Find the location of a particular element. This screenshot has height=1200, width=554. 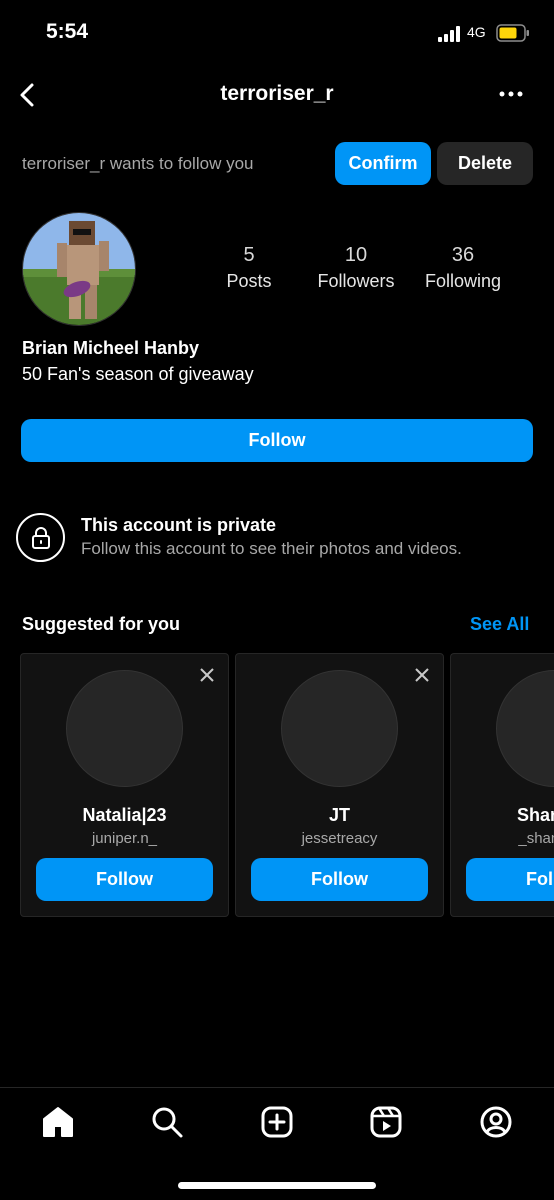

followers-stat: 10 Followers is located at coordinates (356, 268).